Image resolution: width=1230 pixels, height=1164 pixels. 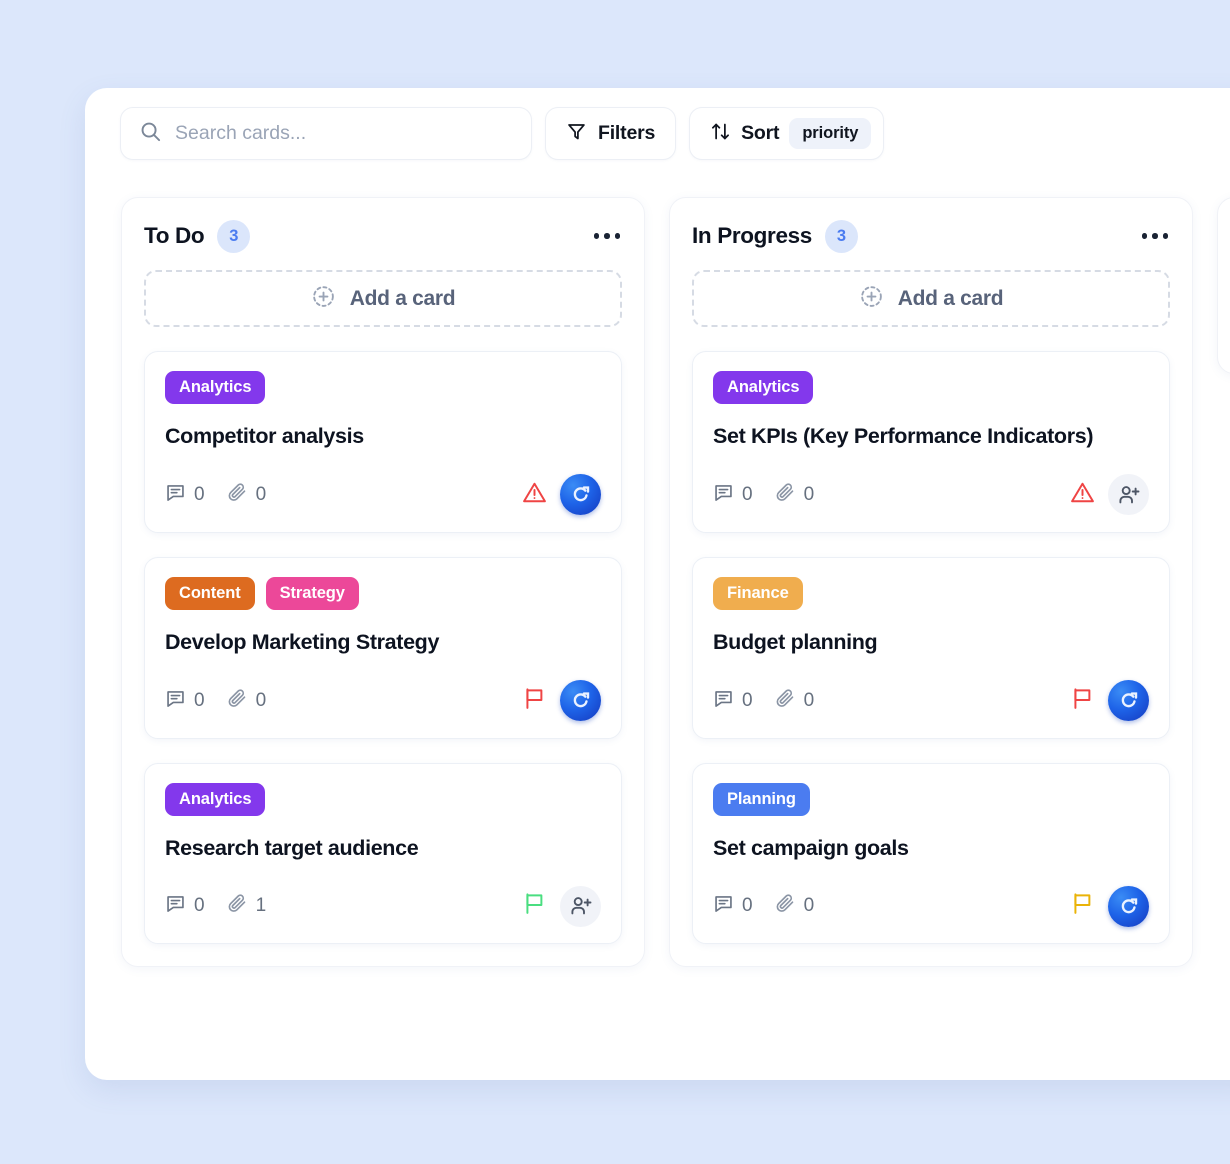 I want to click on card-research-target-audience: Analytics Research target audience 0 1, so click(x=383, y=853).